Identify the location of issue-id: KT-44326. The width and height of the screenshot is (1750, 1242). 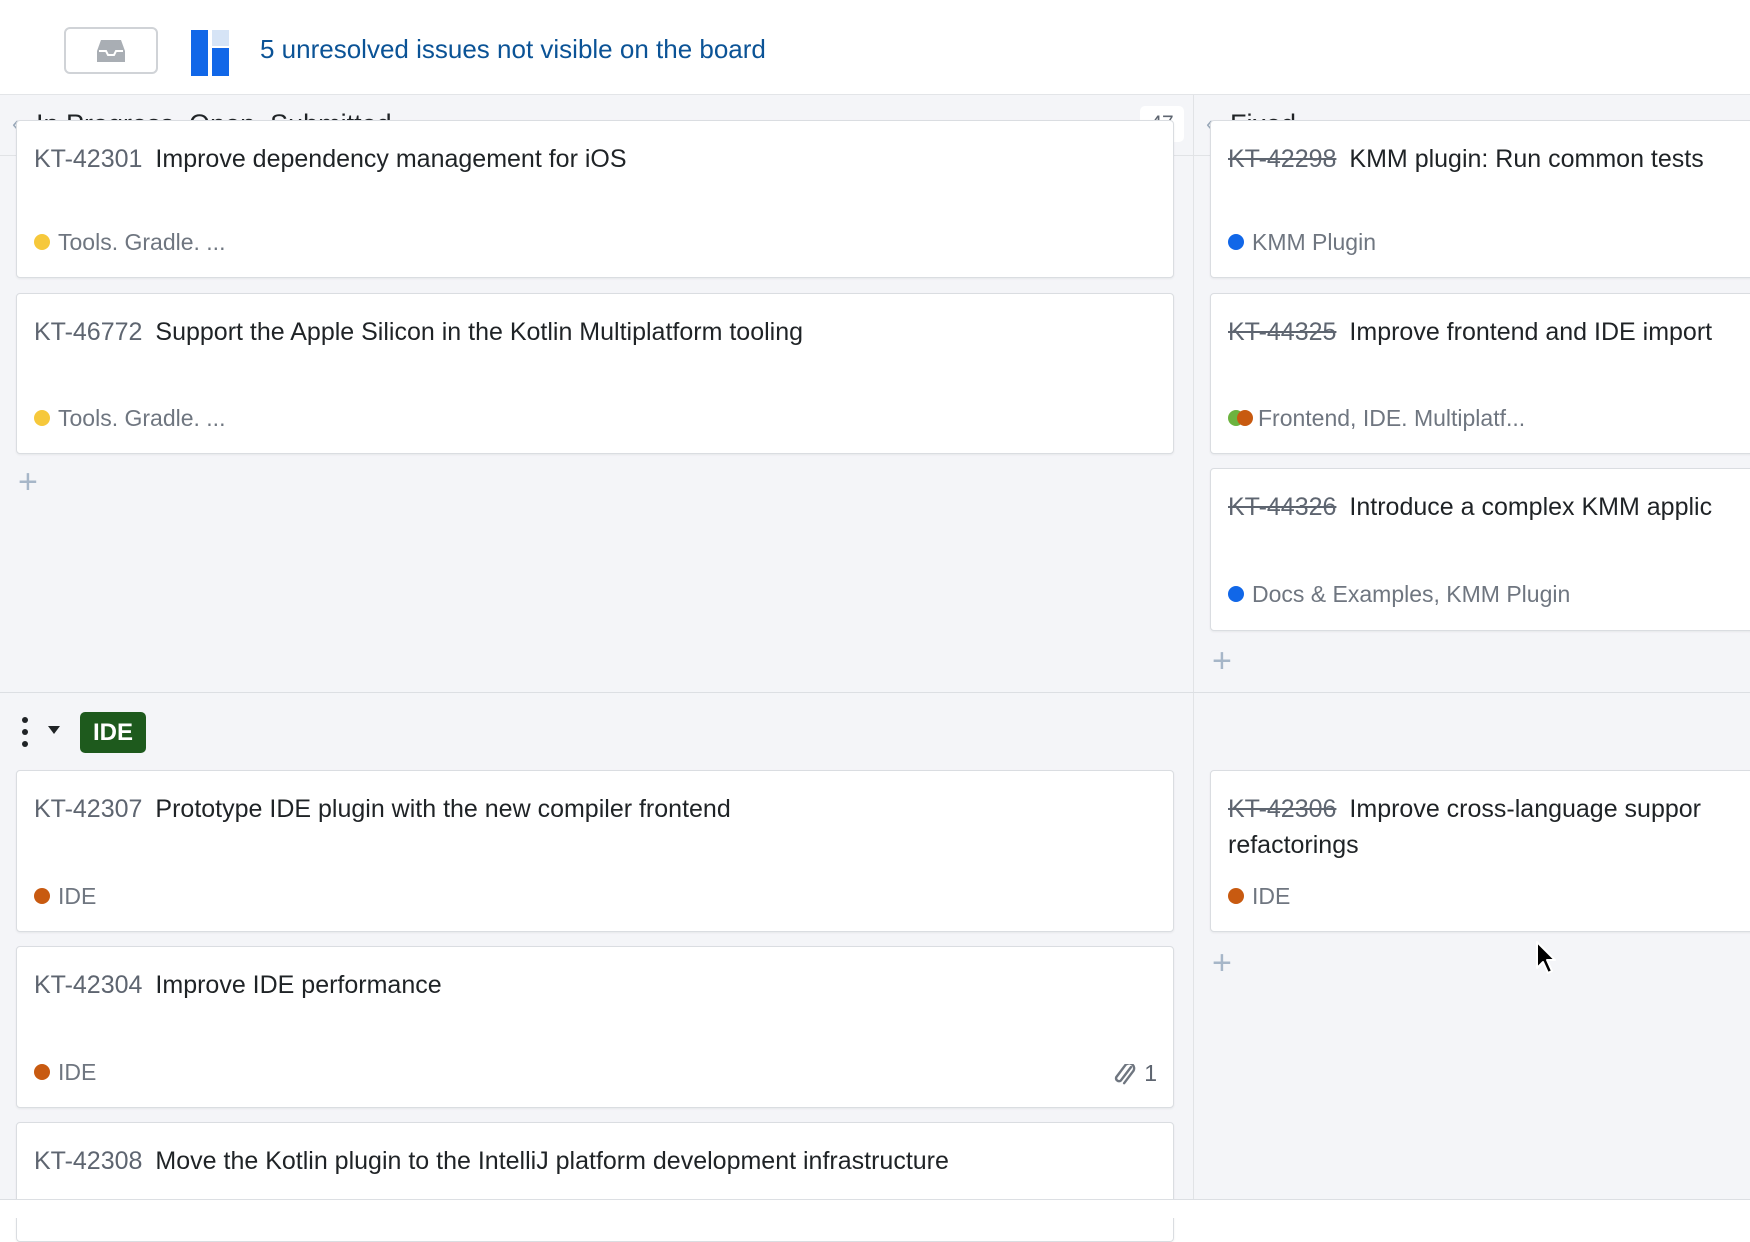
(1282, 507).